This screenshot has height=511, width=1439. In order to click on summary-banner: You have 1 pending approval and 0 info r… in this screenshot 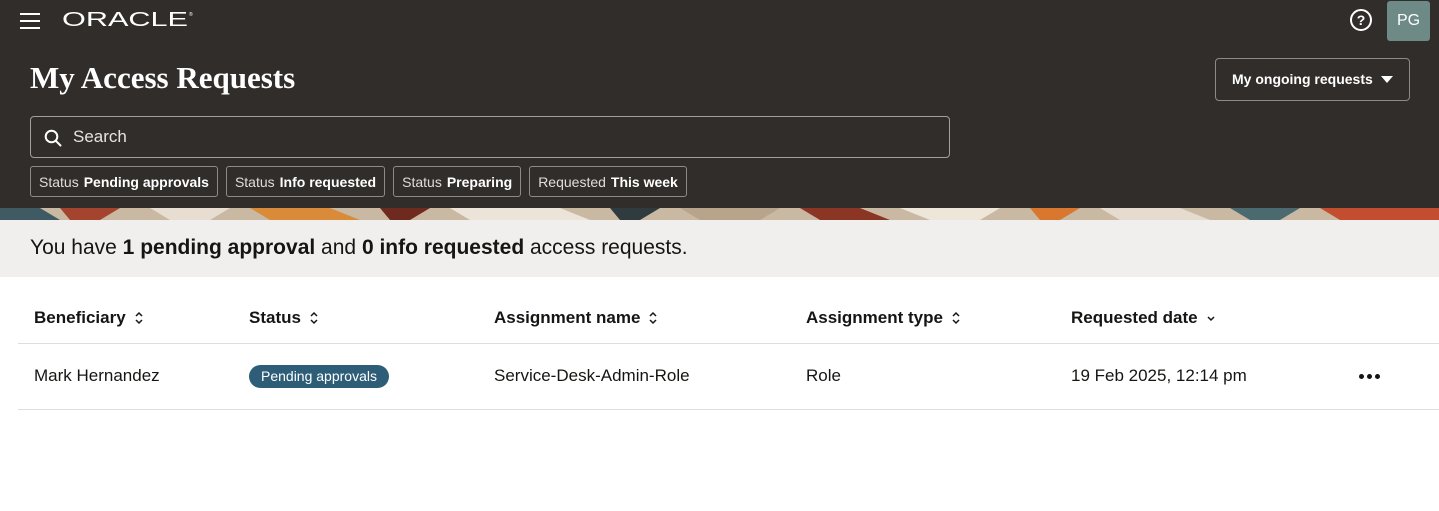, I will do `click(719, 248)`.